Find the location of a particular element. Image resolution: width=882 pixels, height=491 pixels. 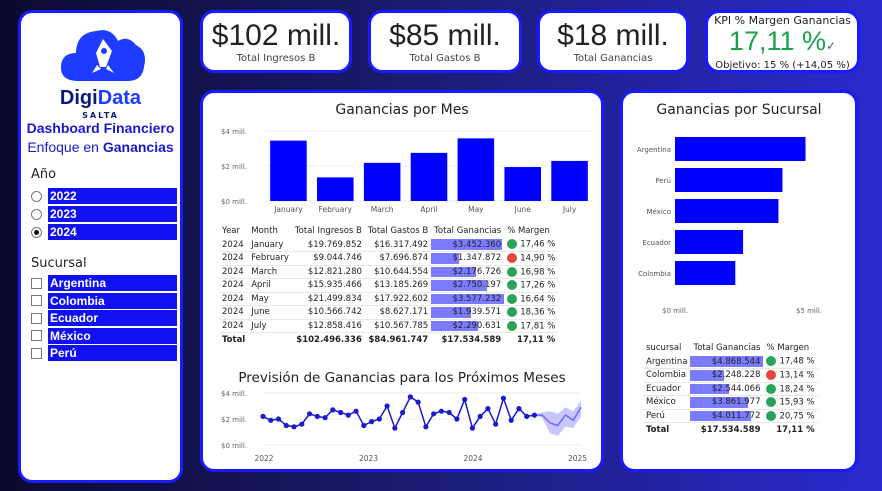

forecast-line-chart: $0 mill. $2 mill. $4 mill. 2022 2023 2024 2025 is located at coordinates (402, 429).